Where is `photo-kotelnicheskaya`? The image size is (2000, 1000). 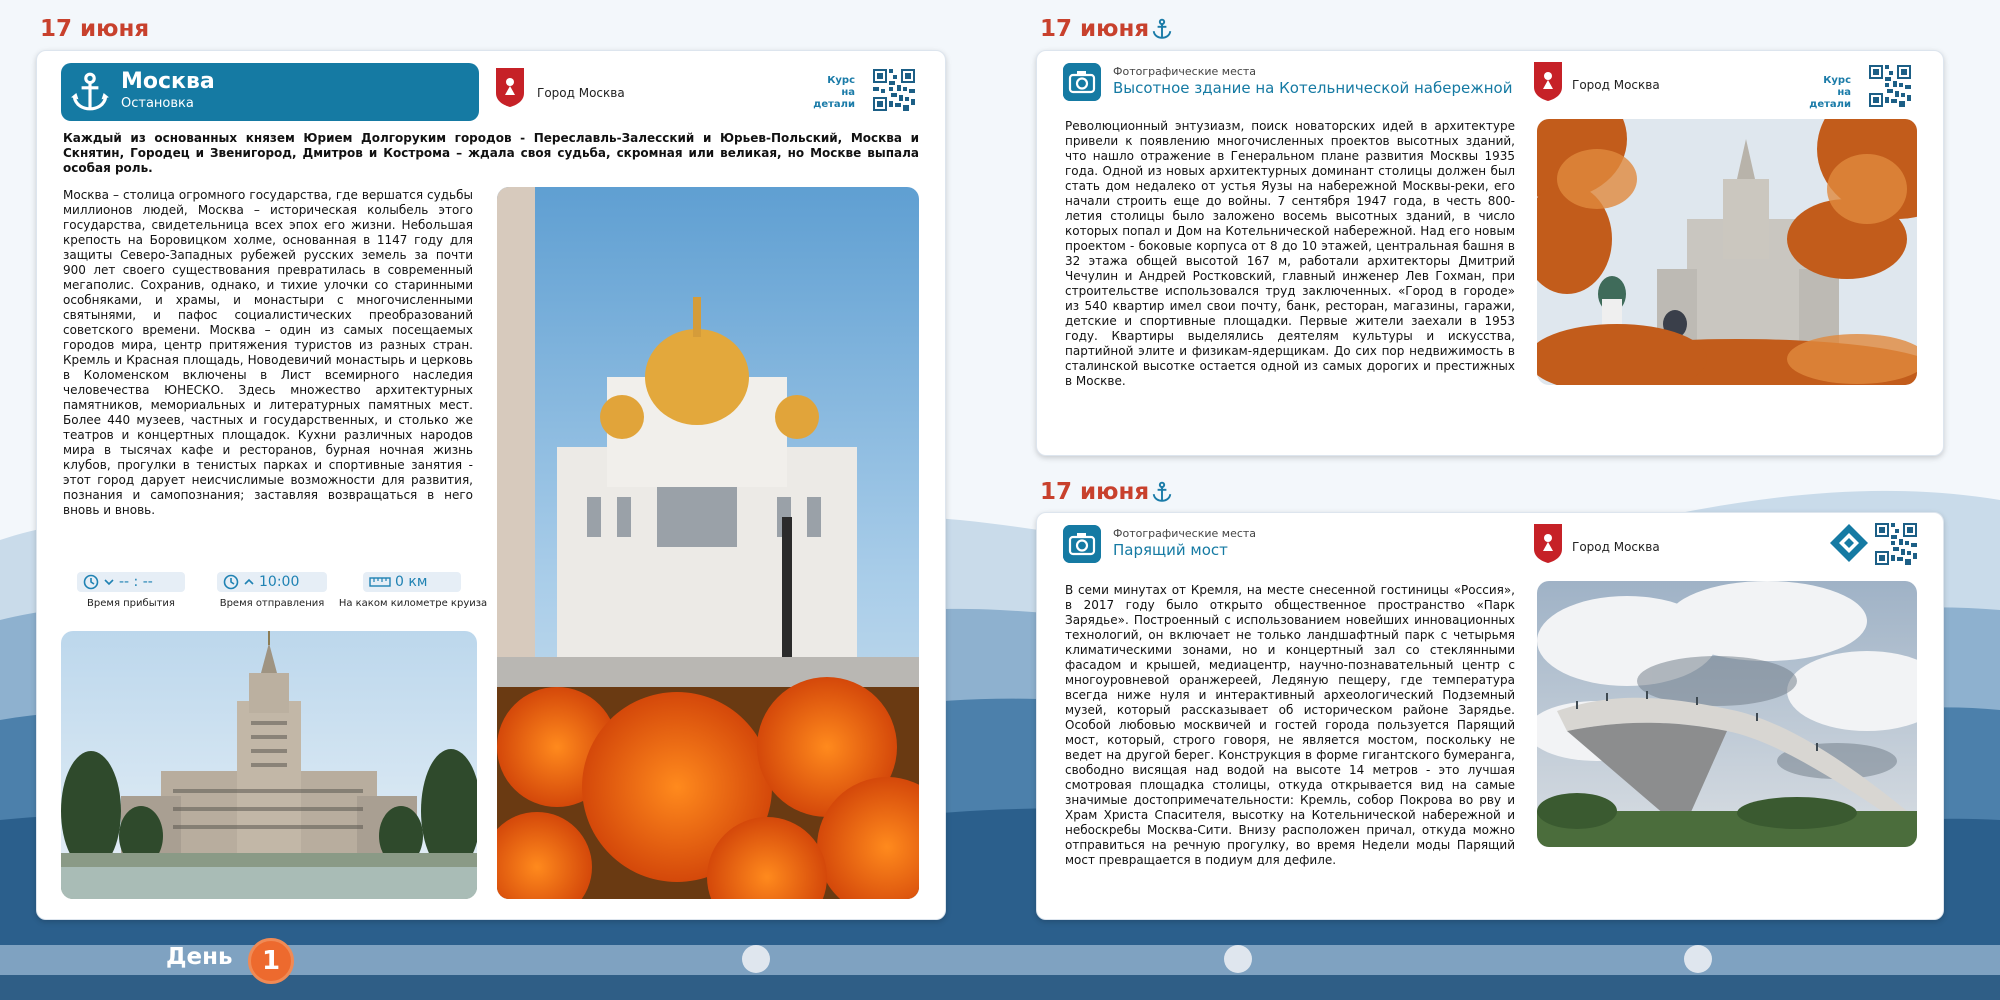 photo-kotelnicheskaya is located at coordinates (1727, 252).